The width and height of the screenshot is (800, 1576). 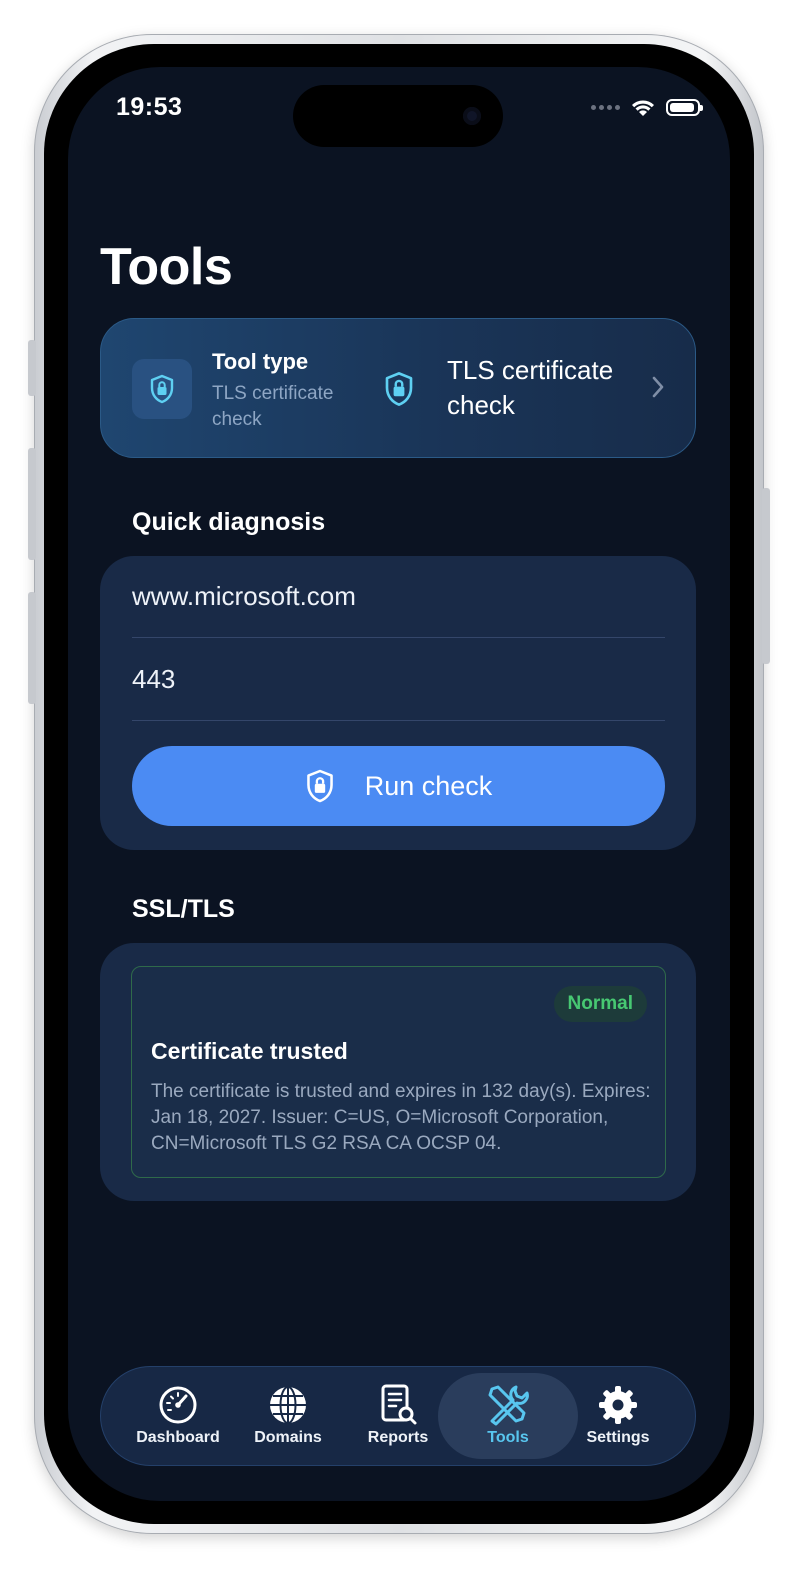 I want to click on ssl-tls-heading: SSL/TLS, so click(x=183, y=909).